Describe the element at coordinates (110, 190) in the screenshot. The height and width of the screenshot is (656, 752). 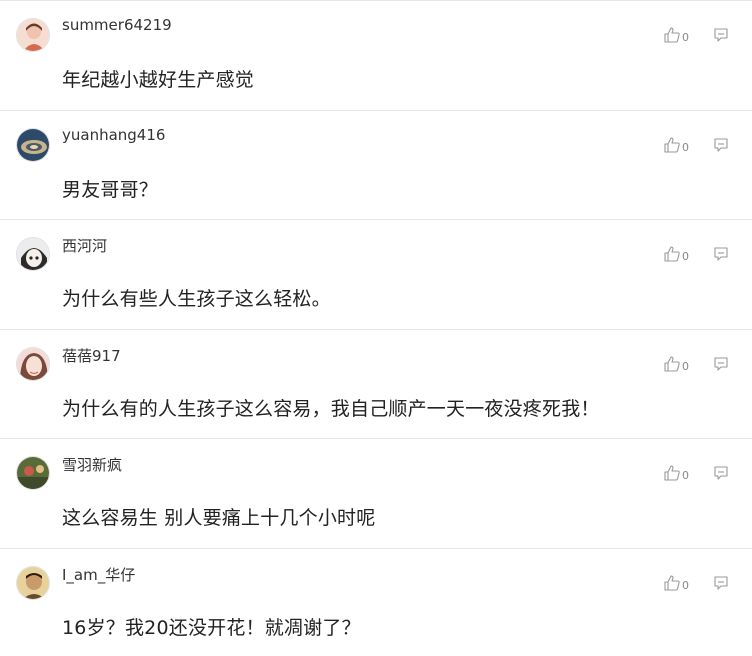
I see `comment-text: 男友哥哥？` at that location.